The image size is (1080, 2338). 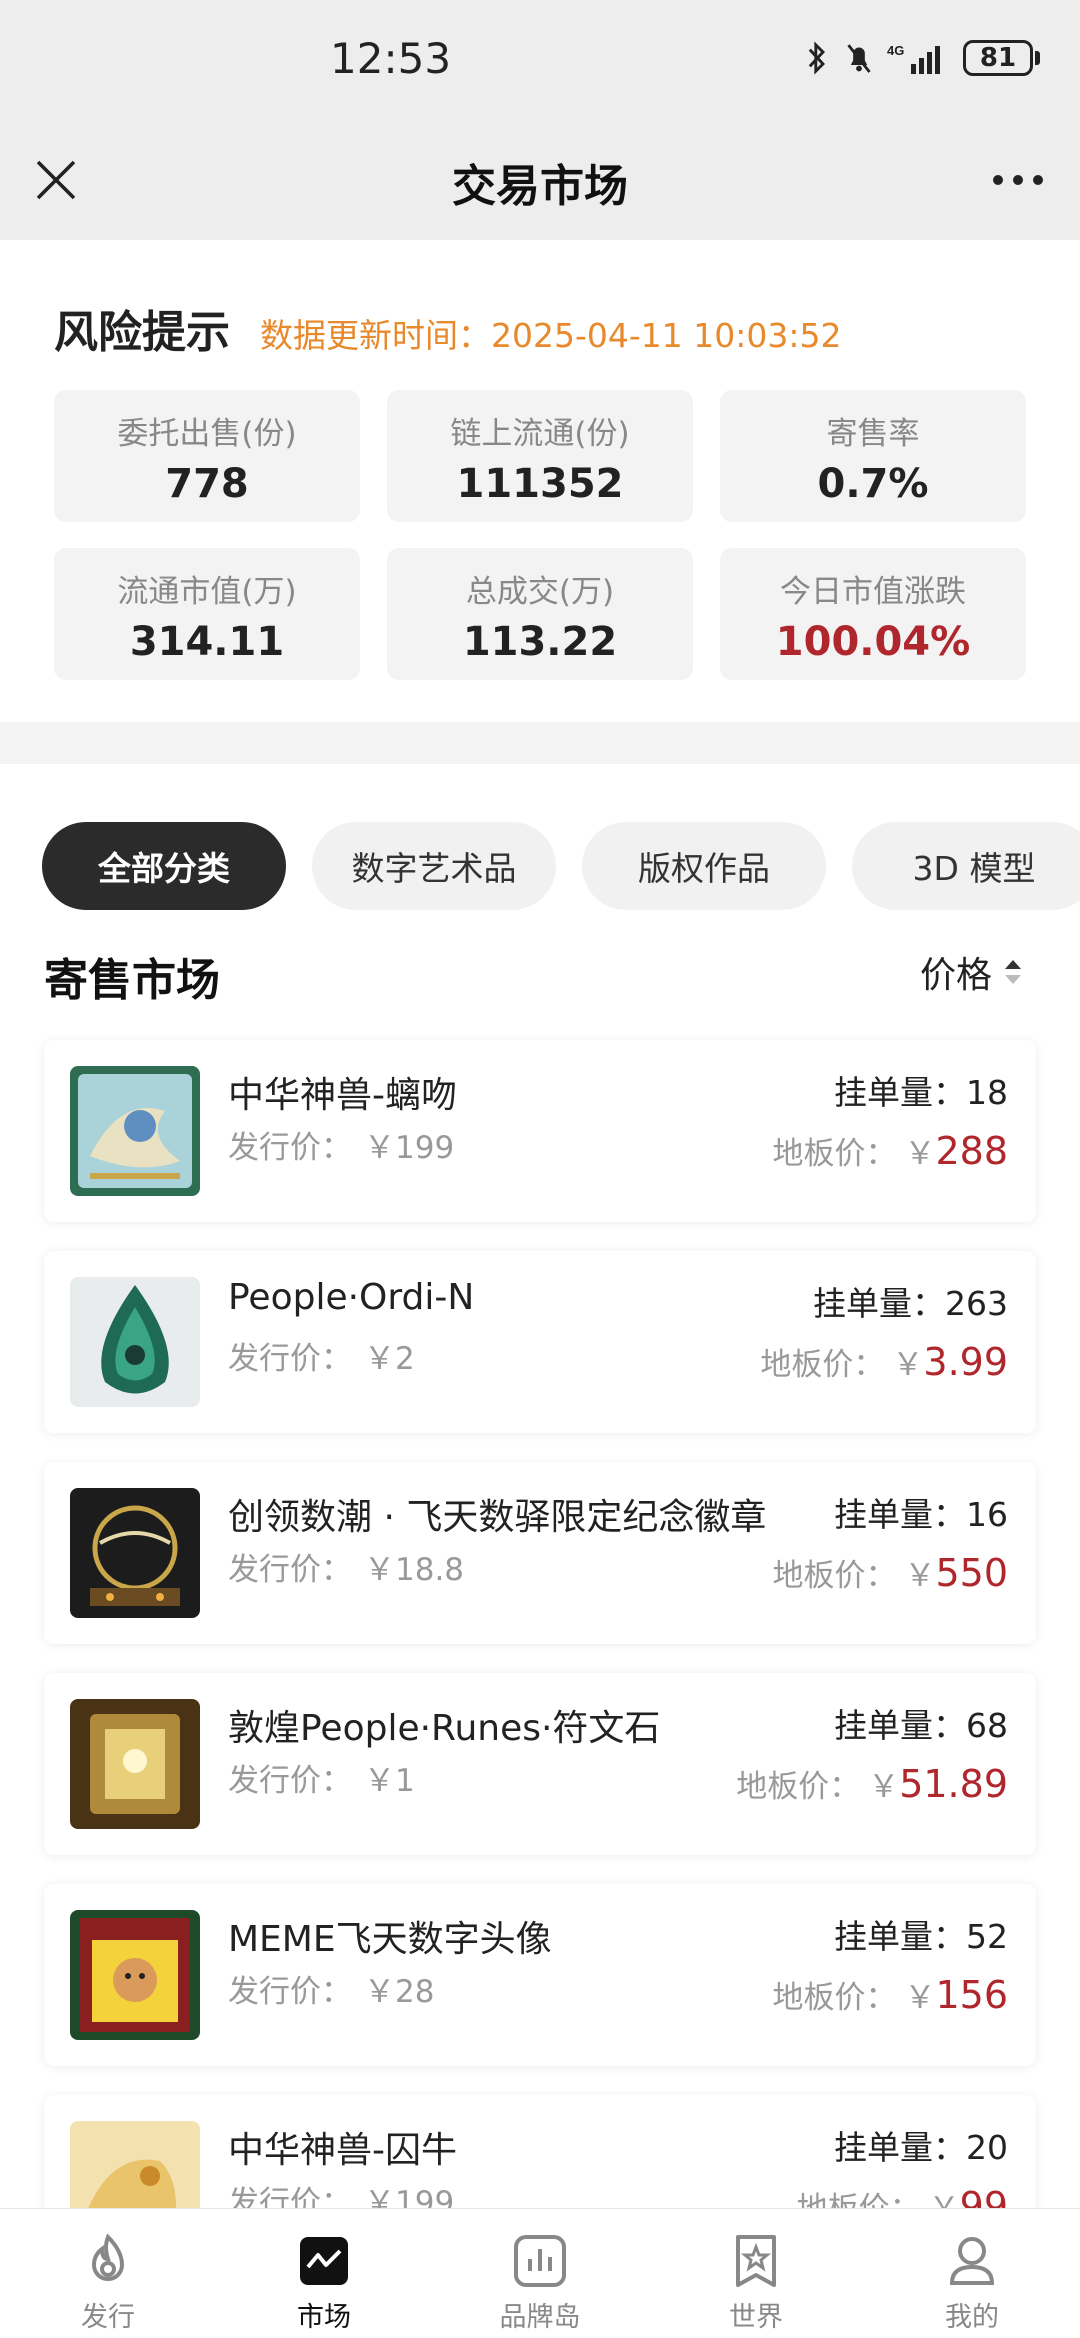 What do you see at coordinates (1018, 180) in the screenshot?
I see `more-icon` at bounding box center [1018, 180].